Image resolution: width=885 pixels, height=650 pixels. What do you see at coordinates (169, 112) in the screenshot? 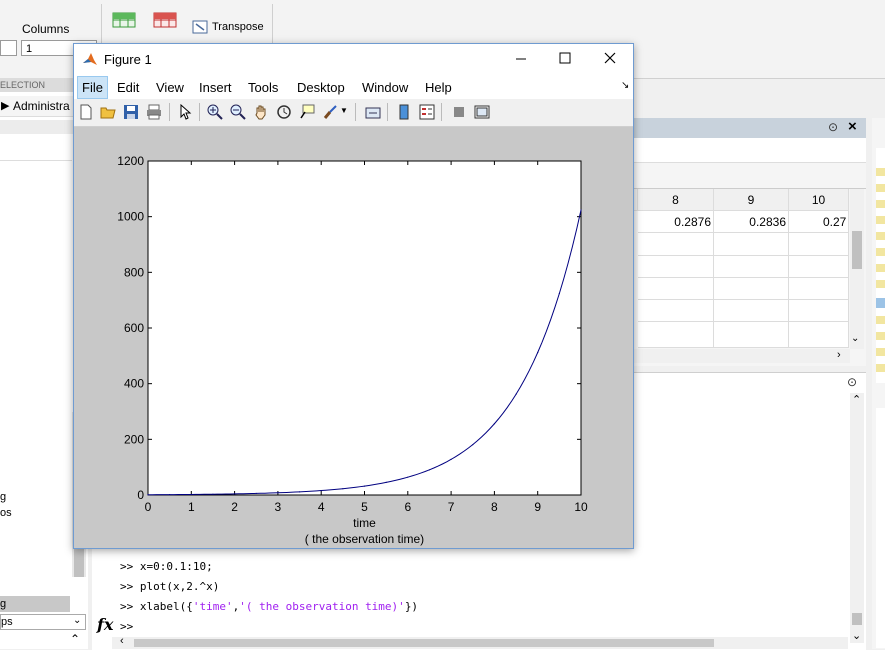
I see `toolbar-separator` at bounding box center [169, 112].